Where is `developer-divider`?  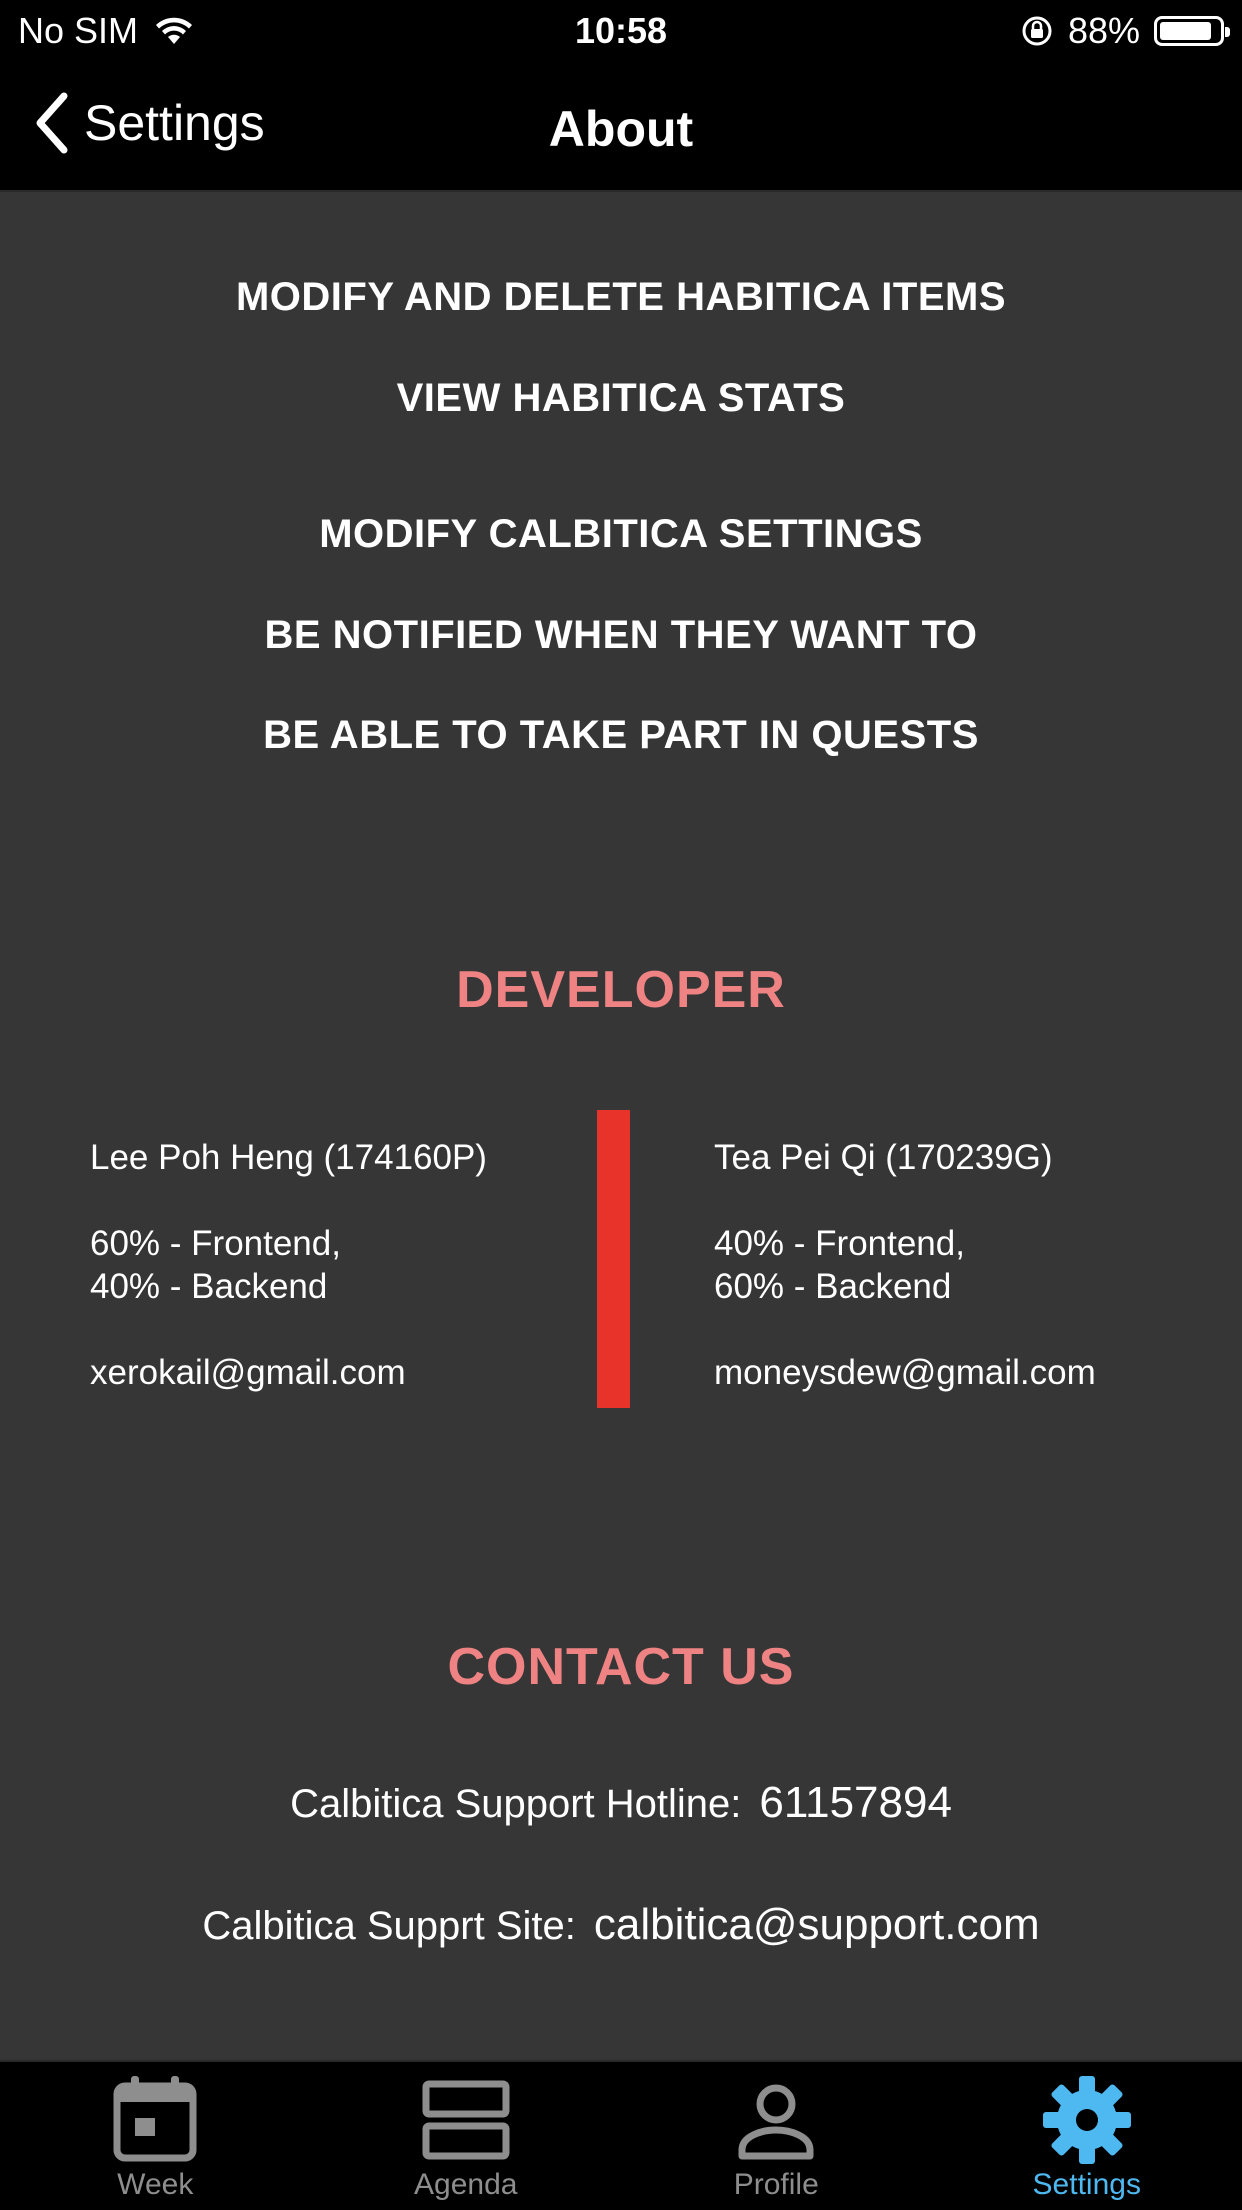
developer-divider is located at coordinates (613, 1259).